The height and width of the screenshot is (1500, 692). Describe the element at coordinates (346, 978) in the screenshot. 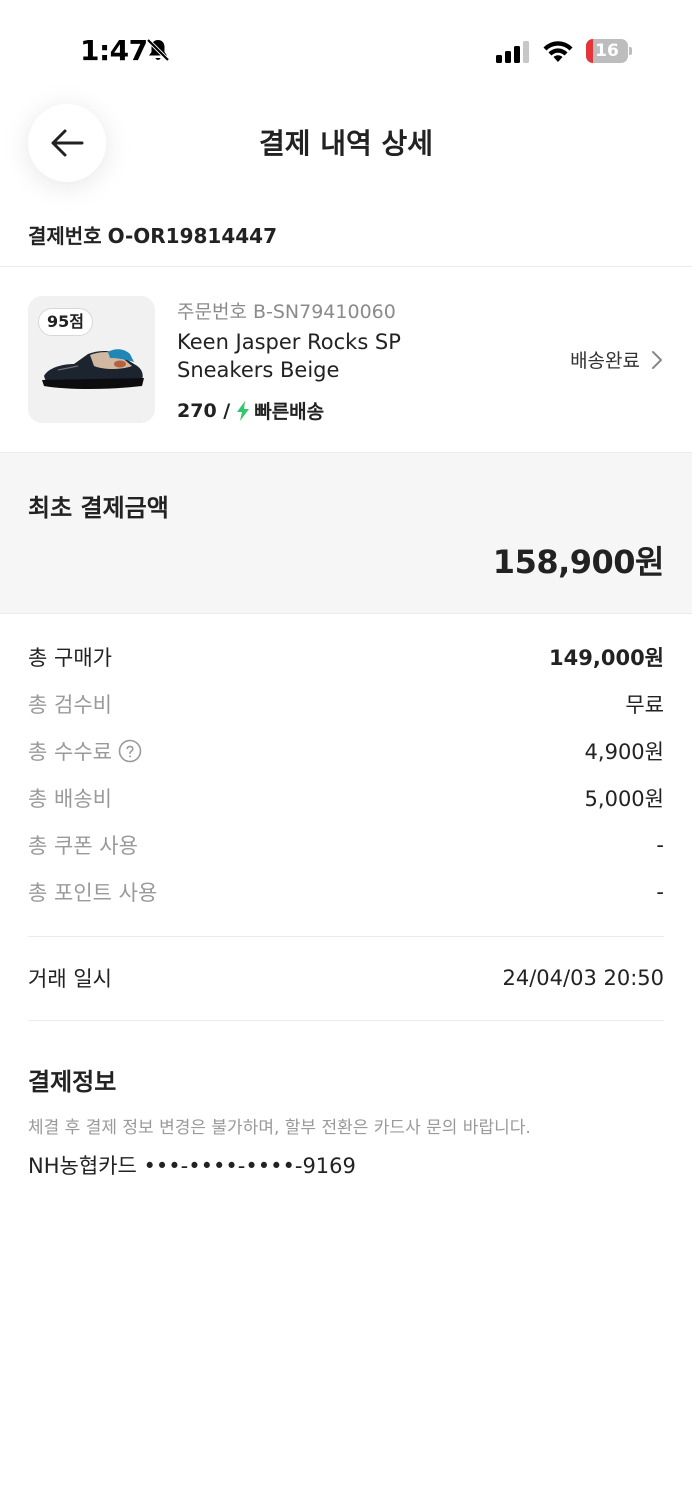

I see `row-transaction-date: 거래 일시 24/04/03 20:50` at that location.